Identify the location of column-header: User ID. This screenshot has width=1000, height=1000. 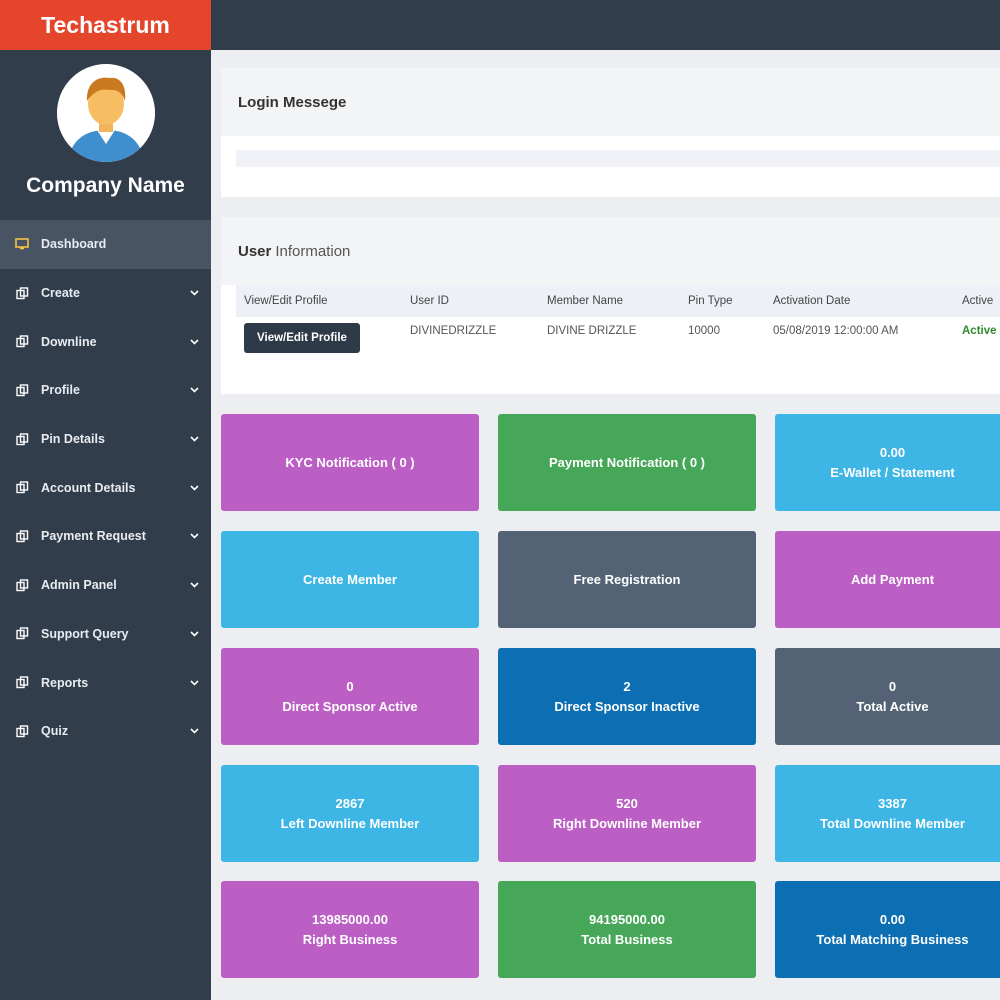
(429, 301).